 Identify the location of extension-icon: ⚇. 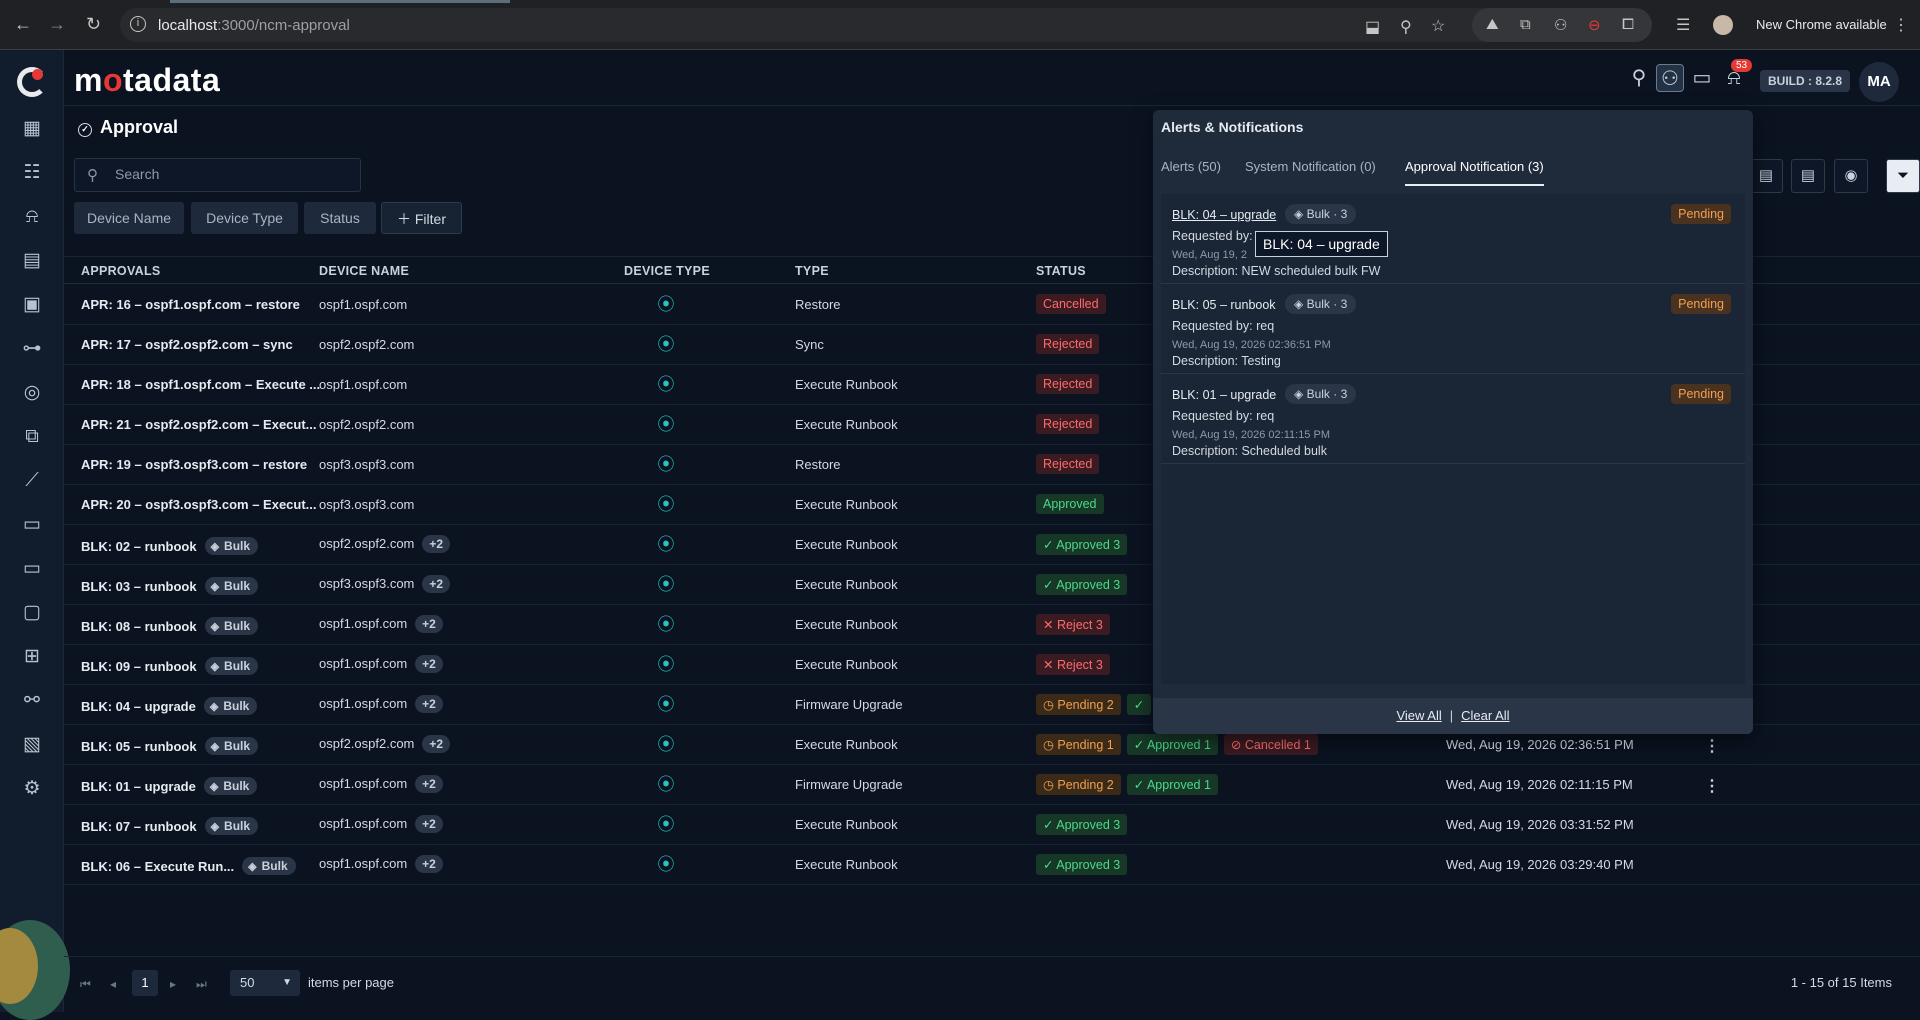
(1560, 25).